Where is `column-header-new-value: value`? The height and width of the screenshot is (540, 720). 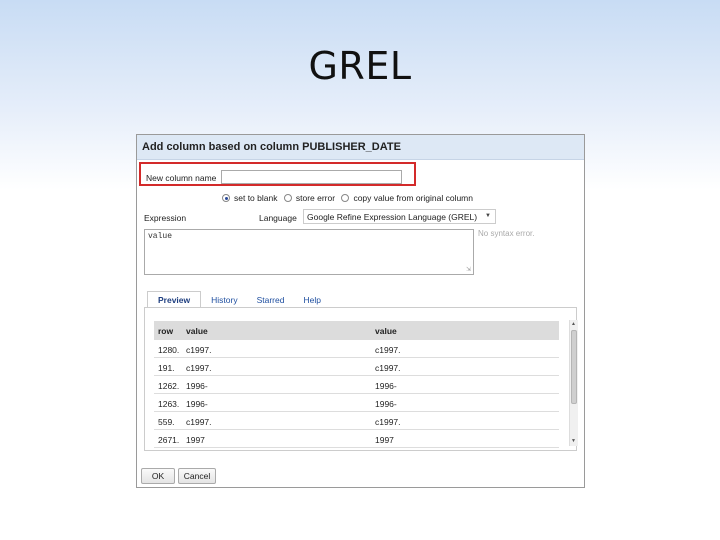
column-header-new-value: value is located at coordinates (386, 331).